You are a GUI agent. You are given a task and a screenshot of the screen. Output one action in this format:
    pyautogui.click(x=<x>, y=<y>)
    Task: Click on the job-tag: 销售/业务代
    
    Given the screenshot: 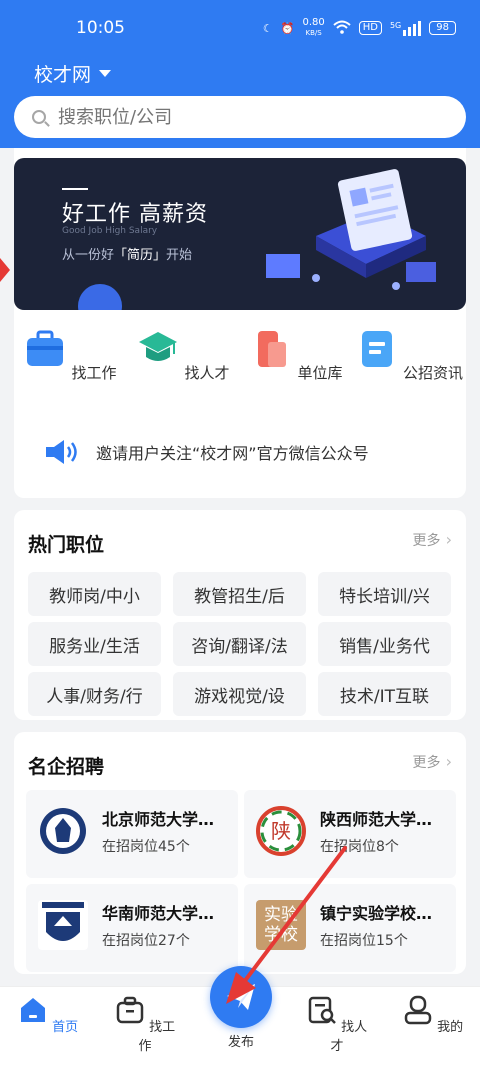 What is the action you would take?
    pyautogui.click(x=384, y=644)
    